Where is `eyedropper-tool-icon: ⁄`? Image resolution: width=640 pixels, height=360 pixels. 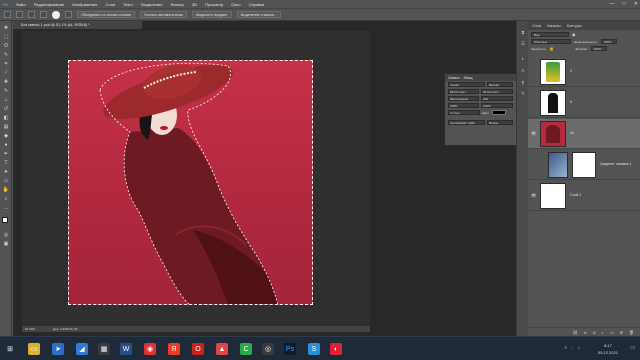
eyedropper-tool-icon: ⁄ is located at coordinates (6, 72).